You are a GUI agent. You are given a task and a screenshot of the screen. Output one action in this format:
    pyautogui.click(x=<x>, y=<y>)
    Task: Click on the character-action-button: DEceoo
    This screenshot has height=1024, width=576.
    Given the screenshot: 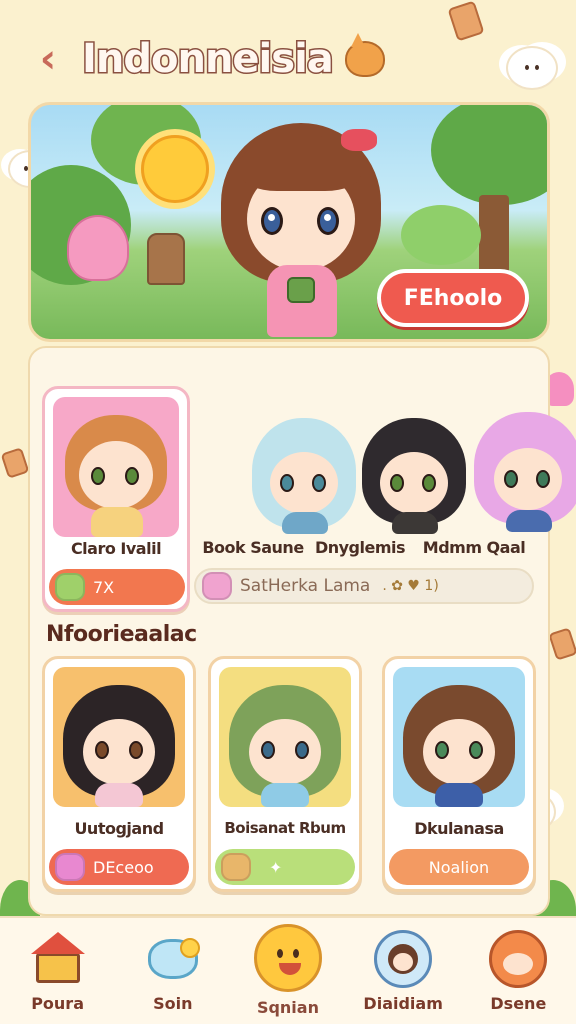 What is the action you would take?
    pyautogui.click(x=119, y=867)
    